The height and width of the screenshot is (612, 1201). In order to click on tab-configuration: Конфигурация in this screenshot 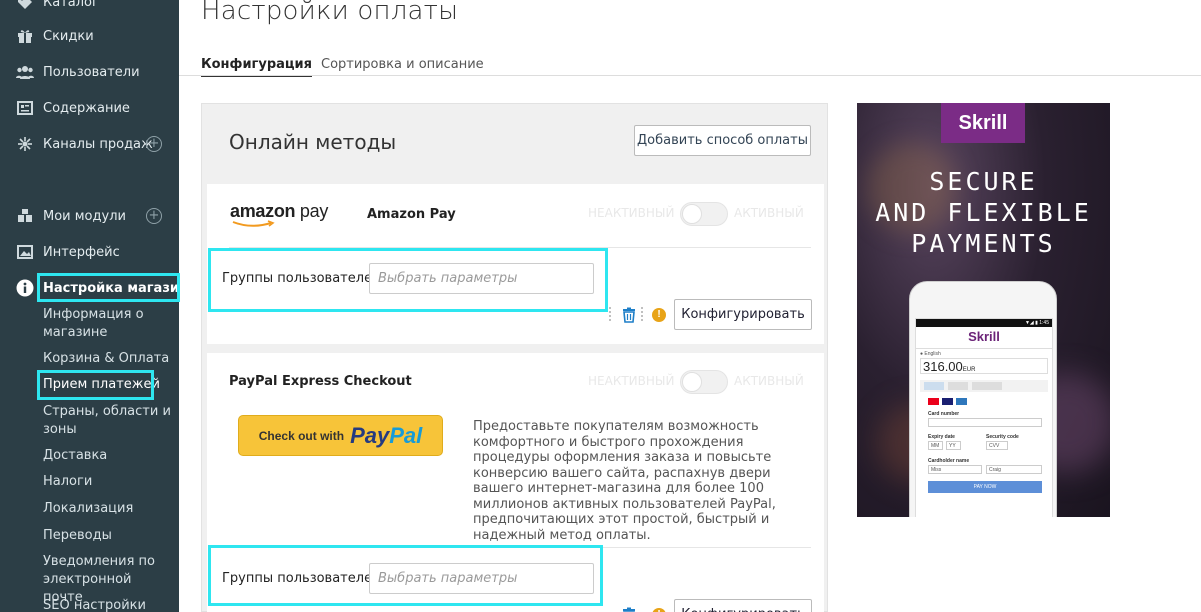, I will do `click(256, 67)`.